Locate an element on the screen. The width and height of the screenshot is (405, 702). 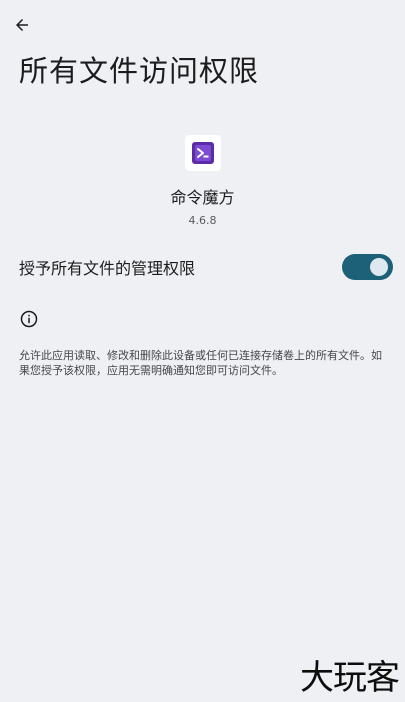
permission-toggle-label: 授予所有文件的管理权限 is located at coordinates (107, 268).